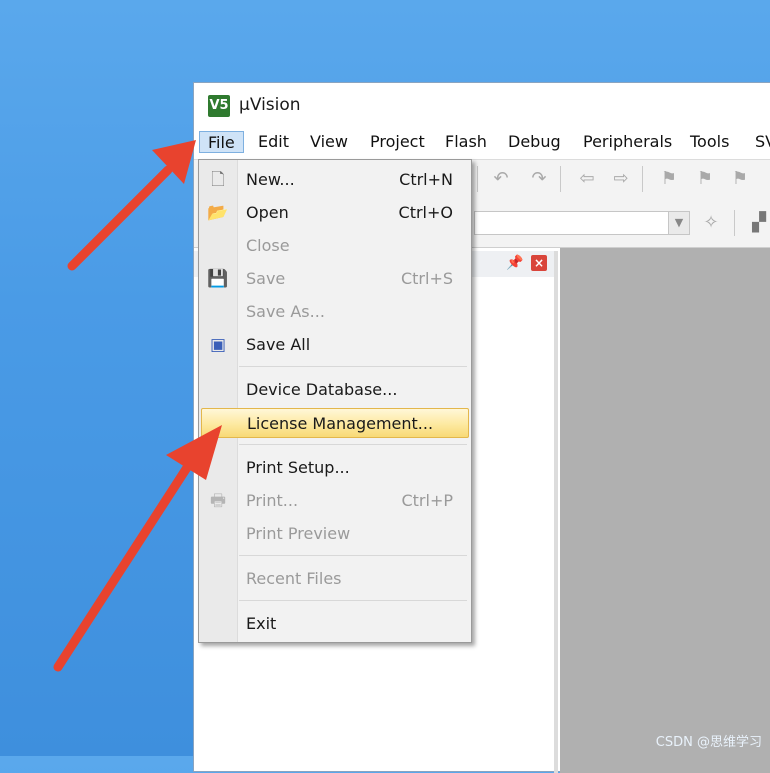 Image resolution: width=770 pixels, height=773 pixels. What do you see at coordinates (137, 548) in the screenshot?
I see `arrow-to-license-management` at bounding box center [137, 548].